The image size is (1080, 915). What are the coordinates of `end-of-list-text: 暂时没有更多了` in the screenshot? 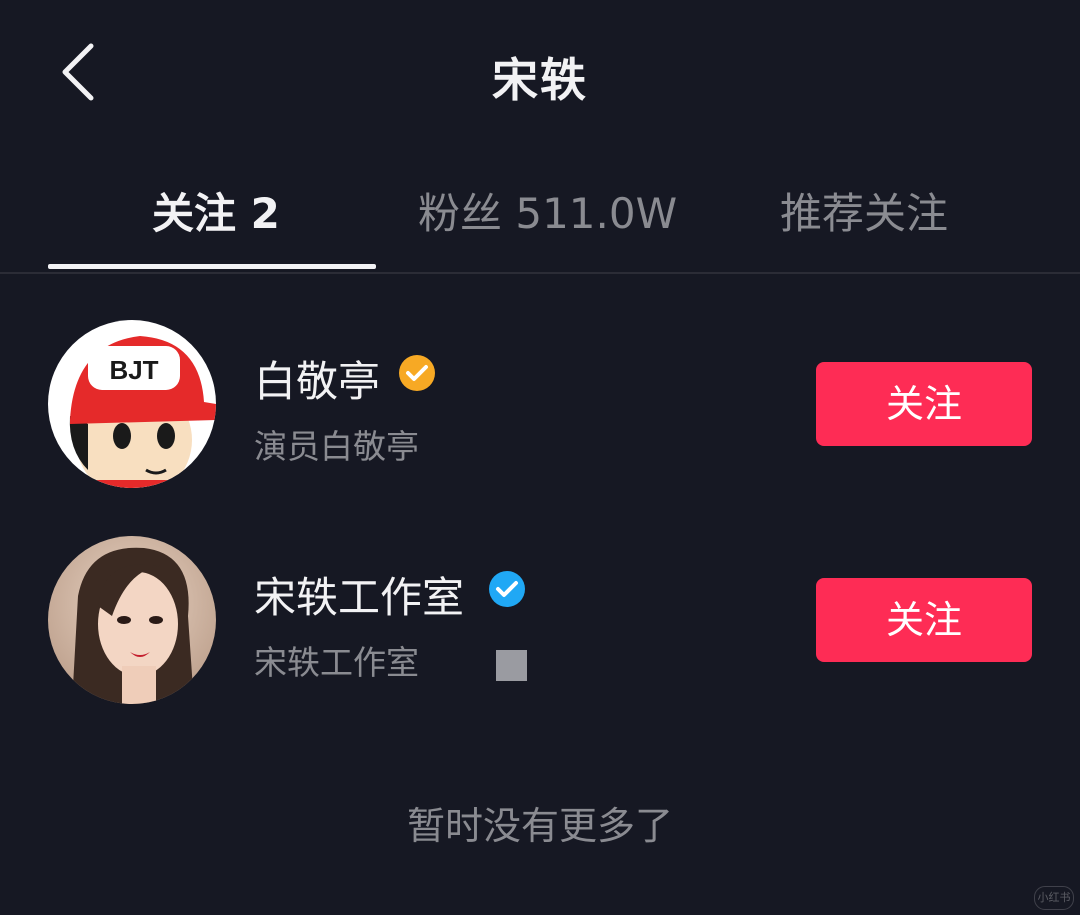 It's located at (539, 826).